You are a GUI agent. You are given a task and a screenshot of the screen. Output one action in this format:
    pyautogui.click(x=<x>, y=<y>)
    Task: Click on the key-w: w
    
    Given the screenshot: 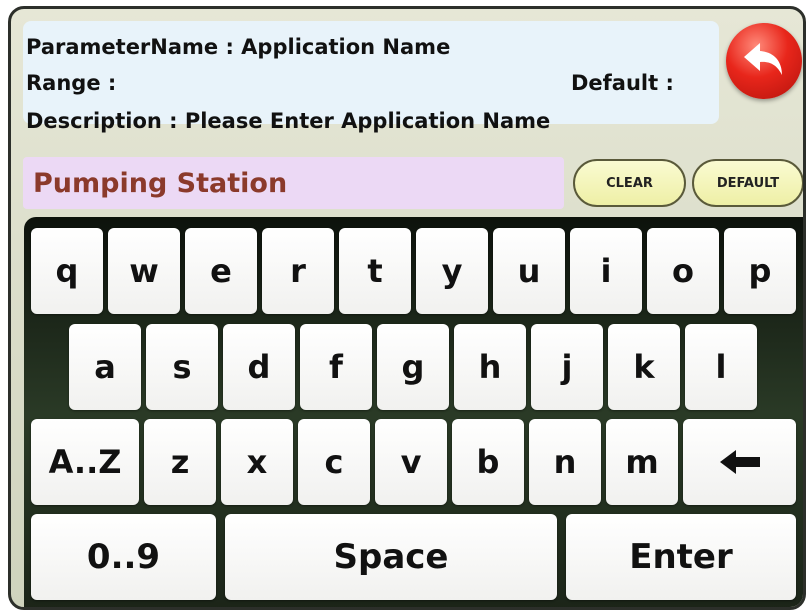 What is the action you would take?
    pyautogui.click(x=144, y=271)
    